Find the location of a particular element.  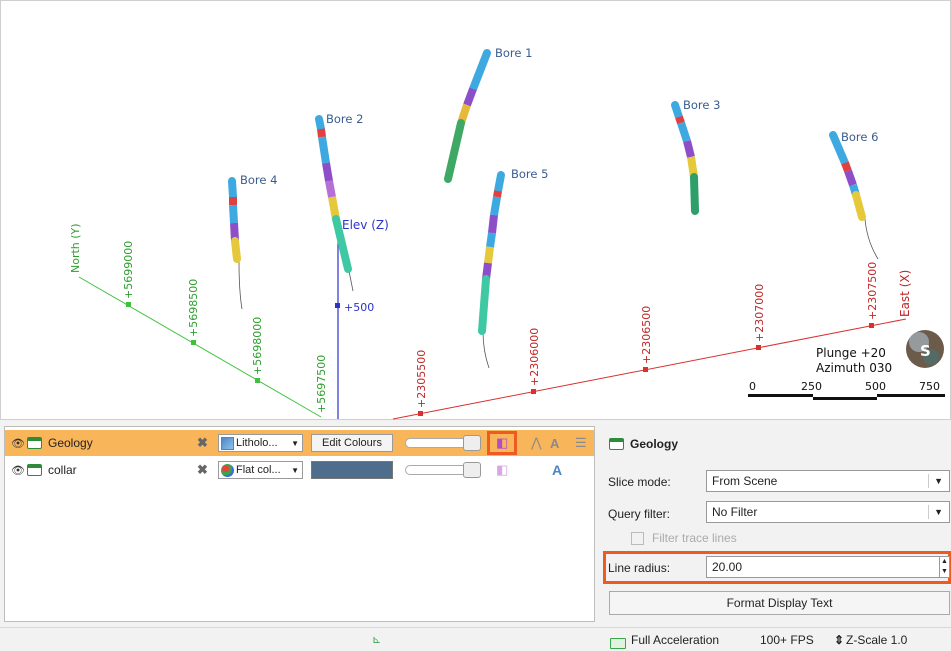

filter-trace-label: Filter trace lines is located at coordinates (694, 538).